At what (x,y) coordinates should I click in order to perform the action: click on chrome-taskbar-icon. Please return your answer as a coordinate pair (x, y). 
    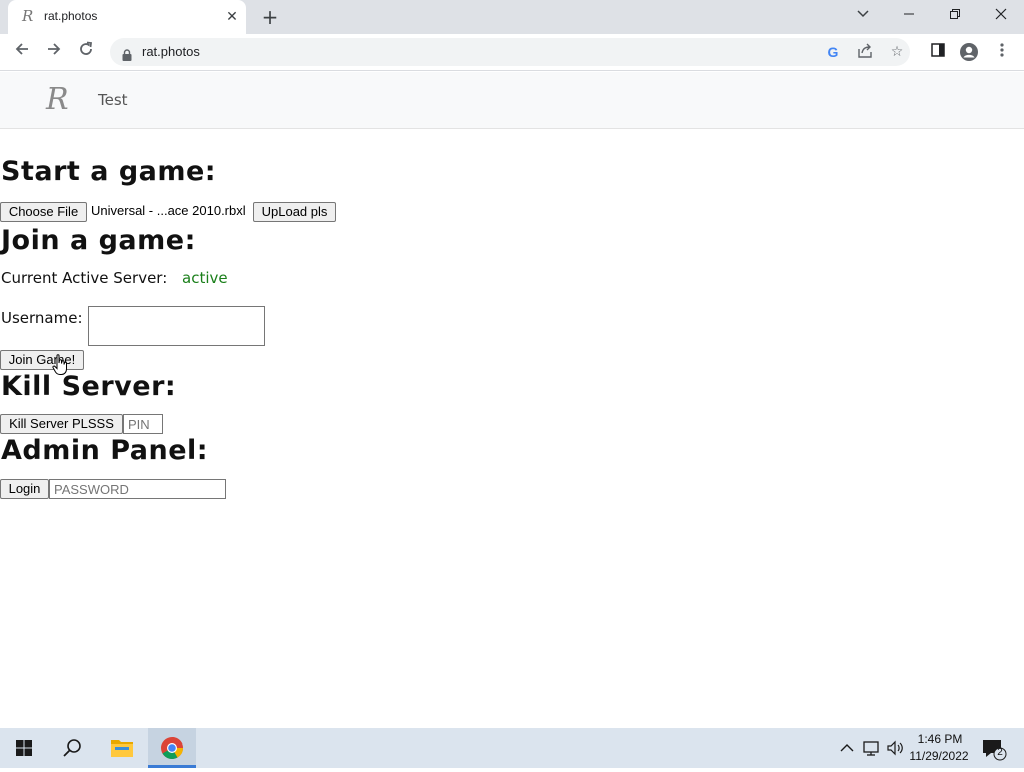
    Looking at the image, I should click on (172, 748).